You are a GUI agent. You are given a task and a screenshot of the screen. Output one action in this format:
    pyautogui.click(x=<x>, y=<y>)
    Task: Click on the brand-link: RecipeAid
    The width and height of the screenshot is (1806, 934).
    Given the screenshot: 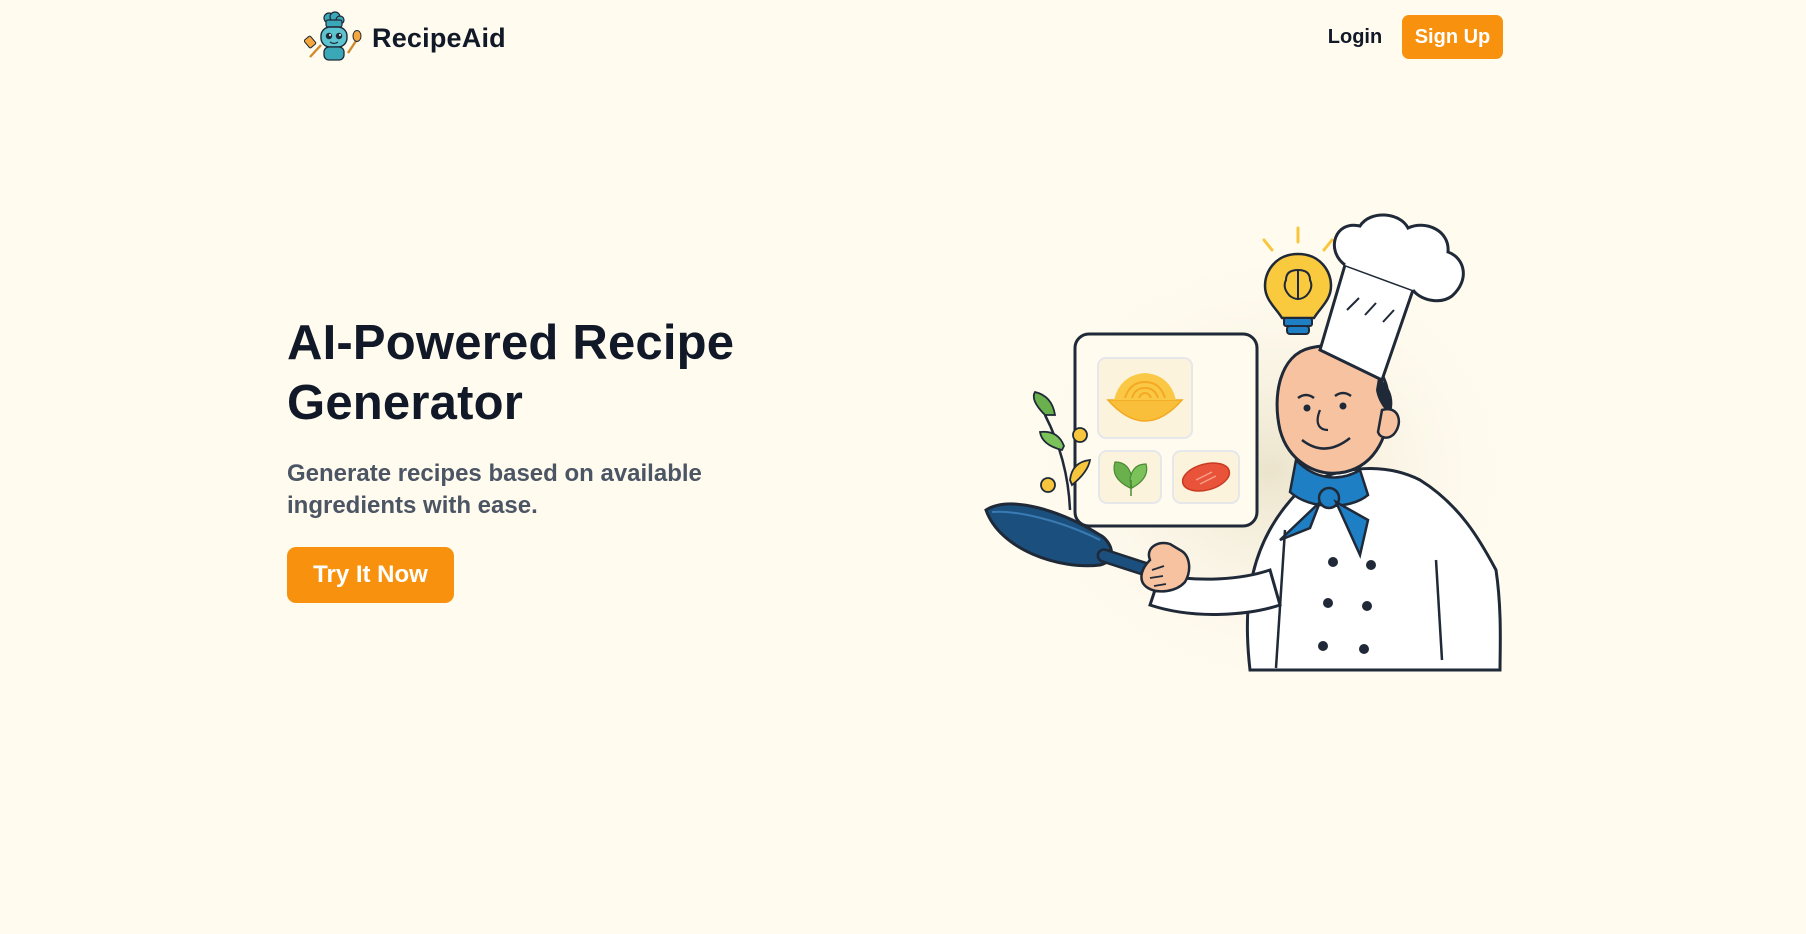 What is the action you would take?
    pyautogui.click(x=405, y=38)
    